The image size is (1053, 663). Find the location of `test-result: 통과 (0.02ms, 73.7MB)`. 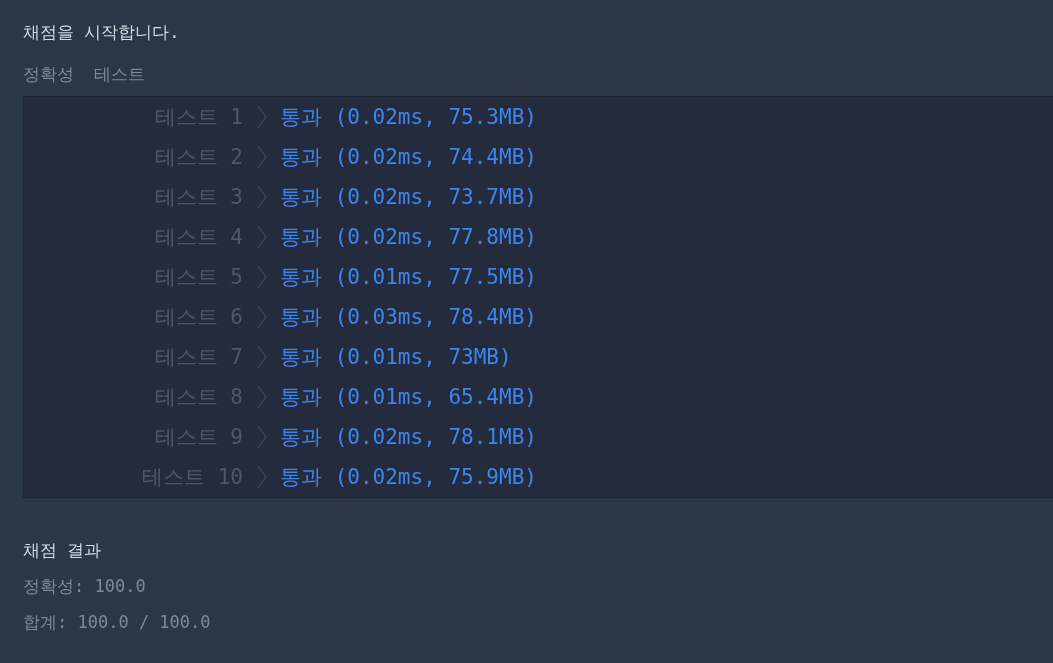

test-result: 통과 (0.02ms, 73.7MB) is located at coordinates (408, 197).